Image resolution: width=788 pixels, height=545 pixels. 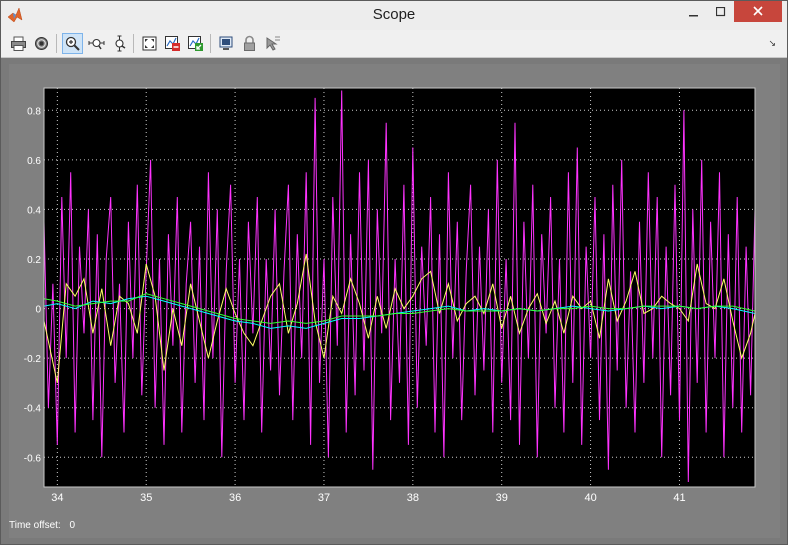 I want to click on parameters-button, so click(x=41, y=43).